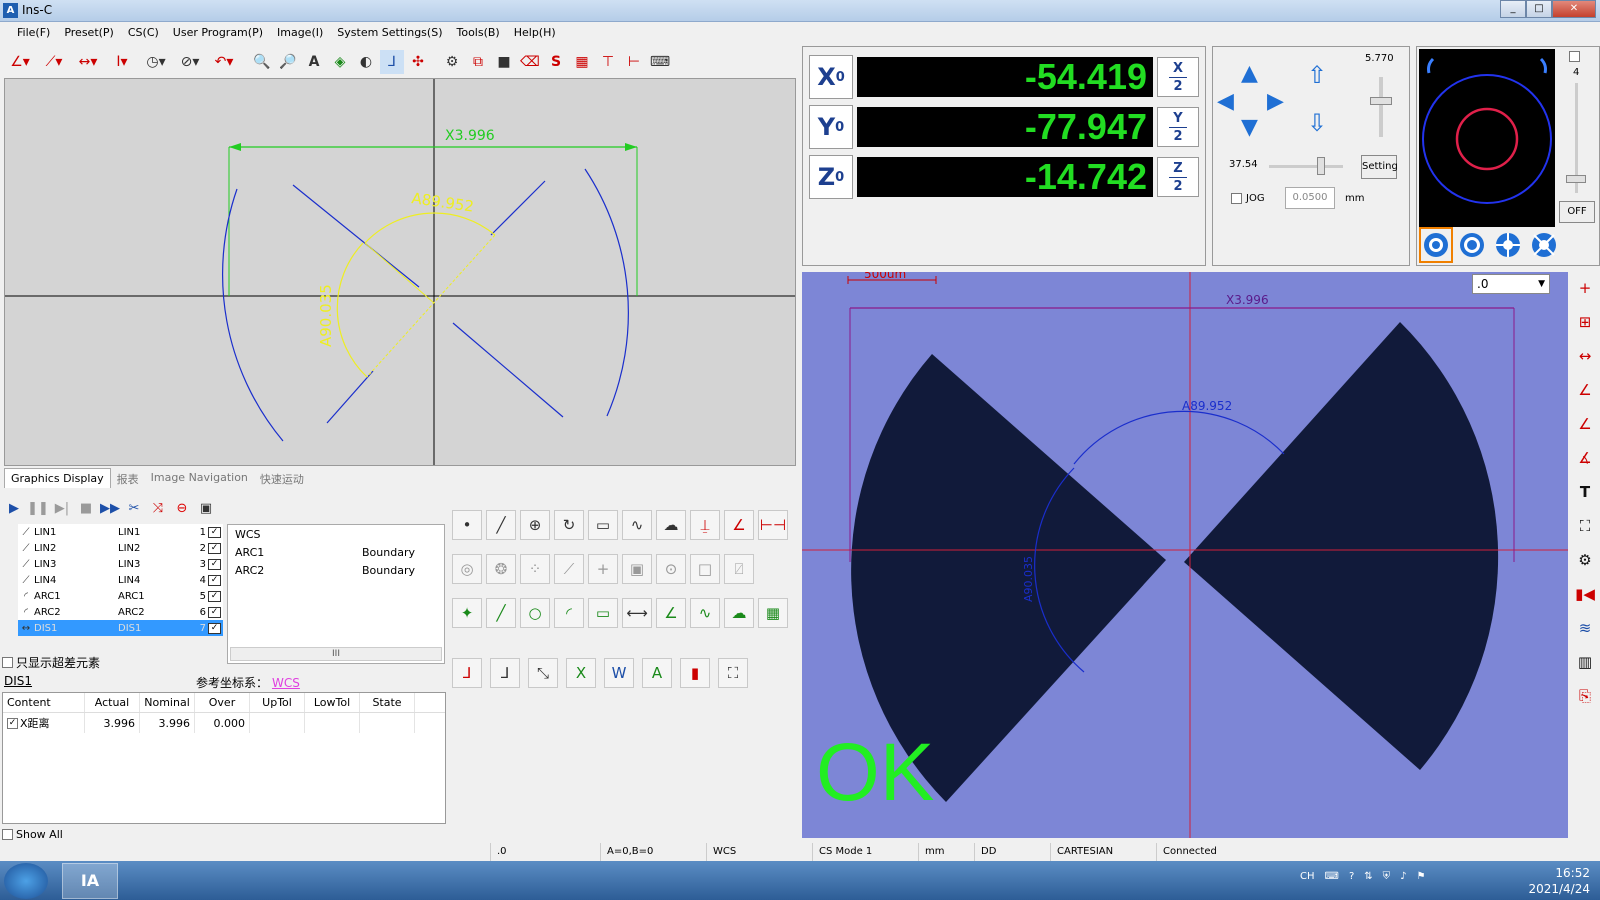 The image size is (1600, 900). I want to click on arc-measure-icon: ↻, so click(569, 525).